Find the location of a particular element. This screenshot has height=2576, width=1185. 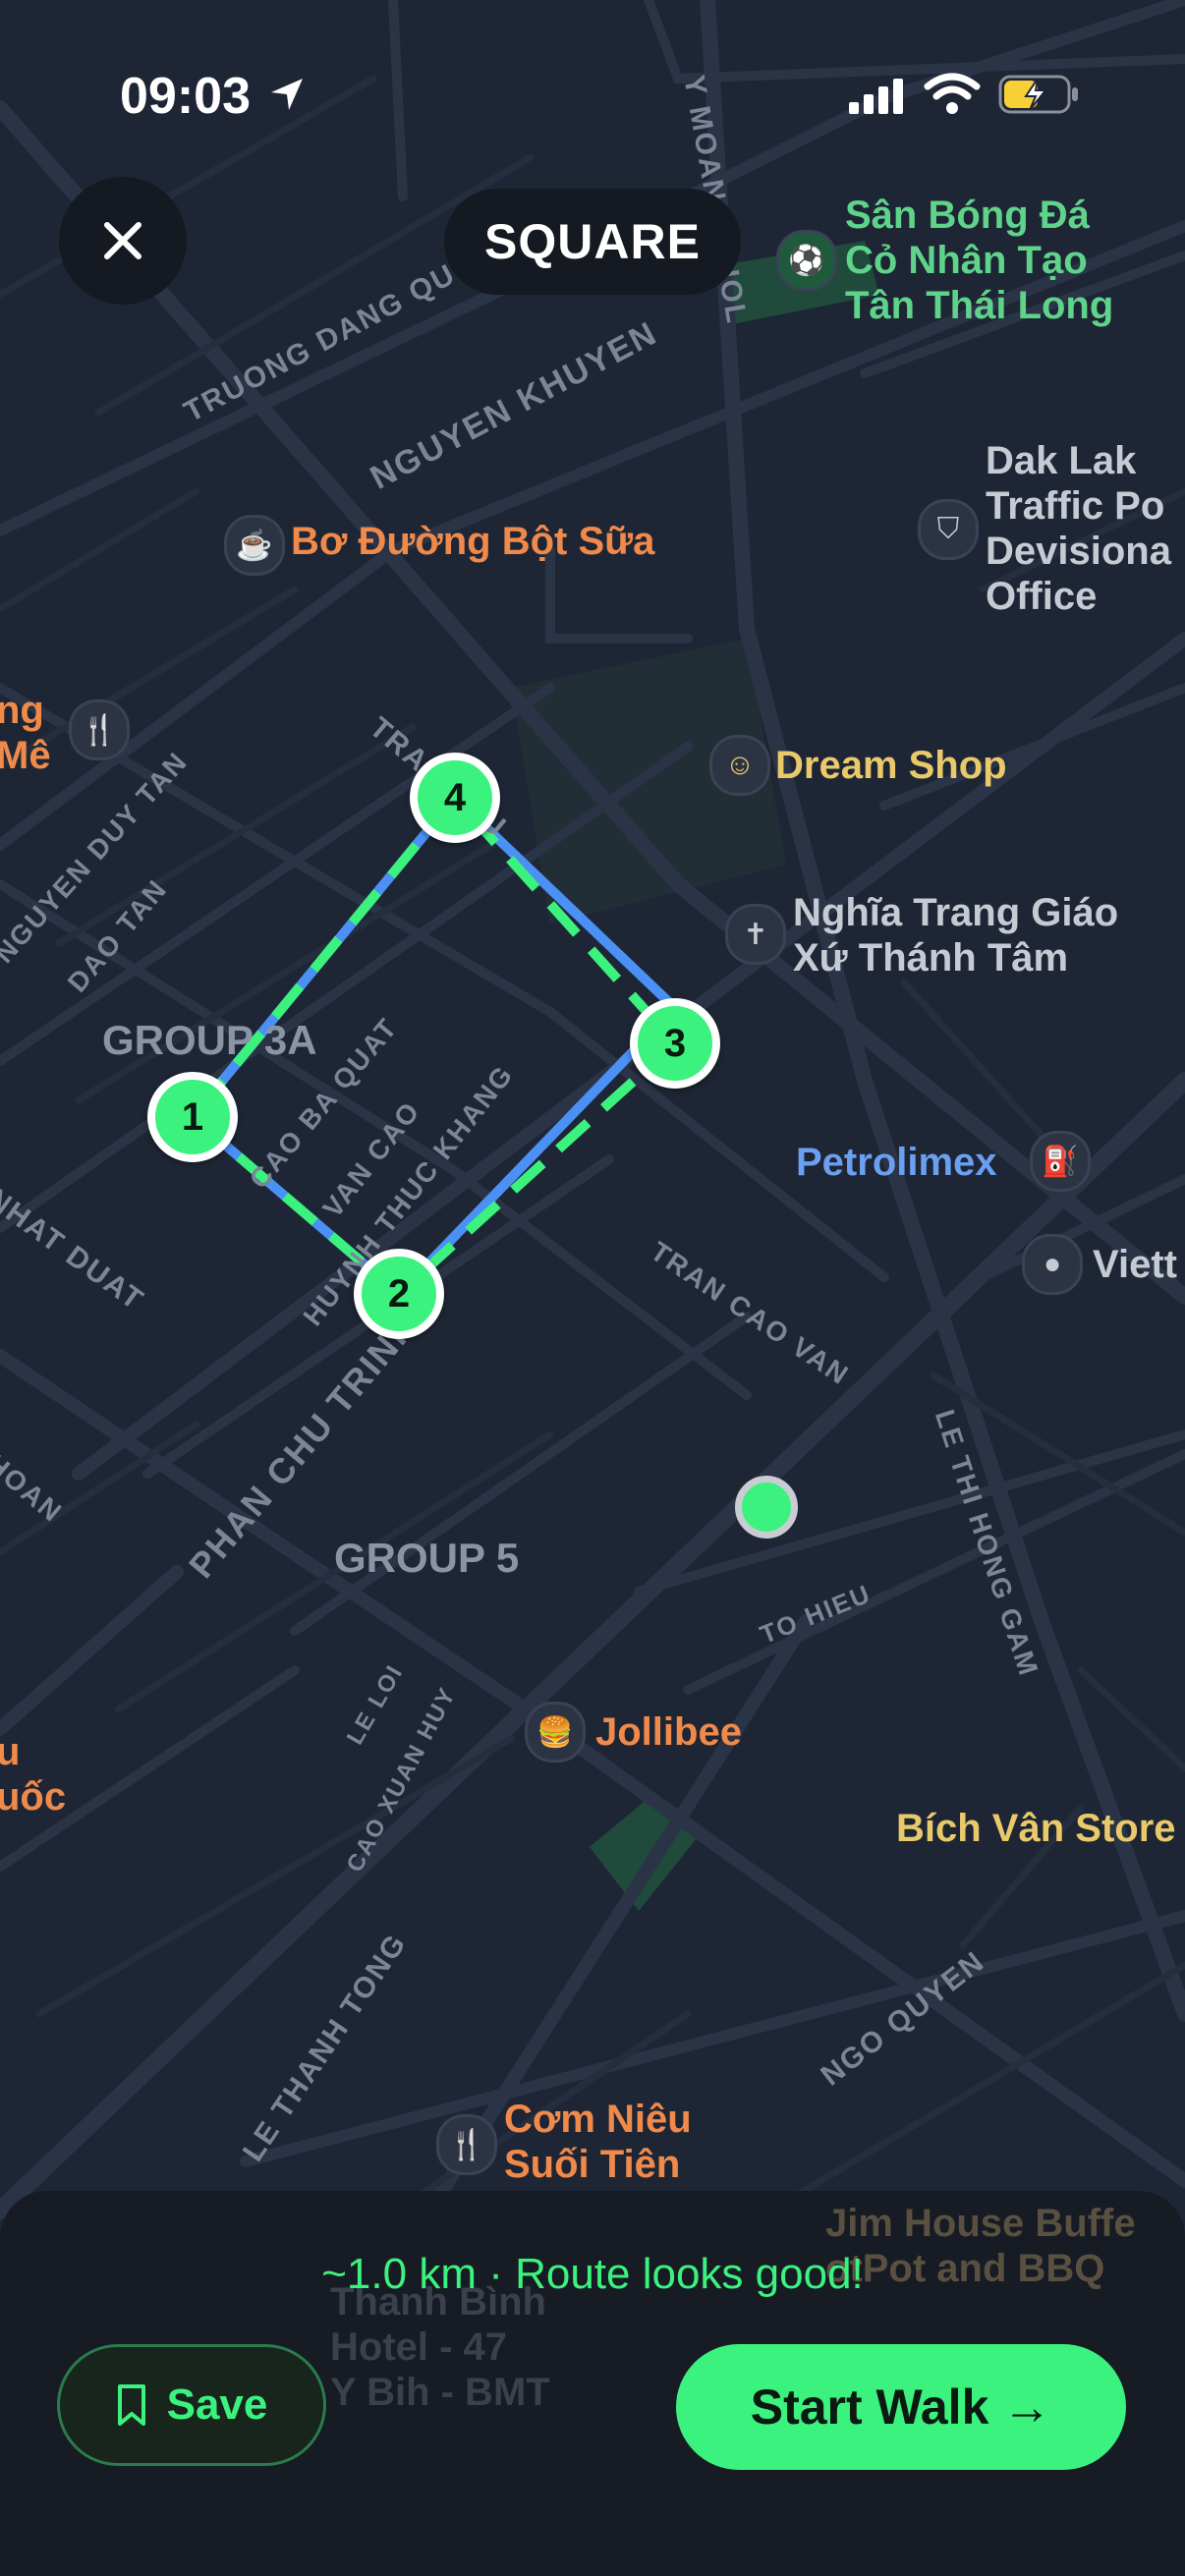

area-label: GROUP 3A is located at coordinates (210, 1040).